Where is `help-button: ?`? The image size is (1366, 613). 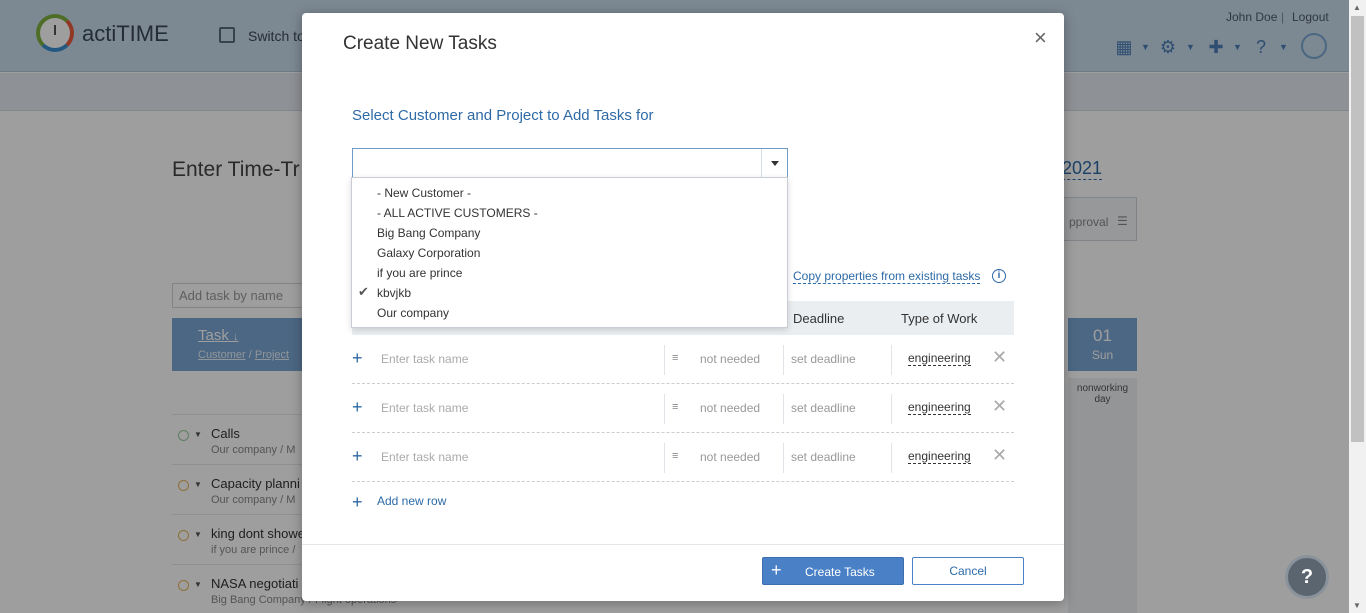
help-button: ? is located at coordinates (1307, 577).